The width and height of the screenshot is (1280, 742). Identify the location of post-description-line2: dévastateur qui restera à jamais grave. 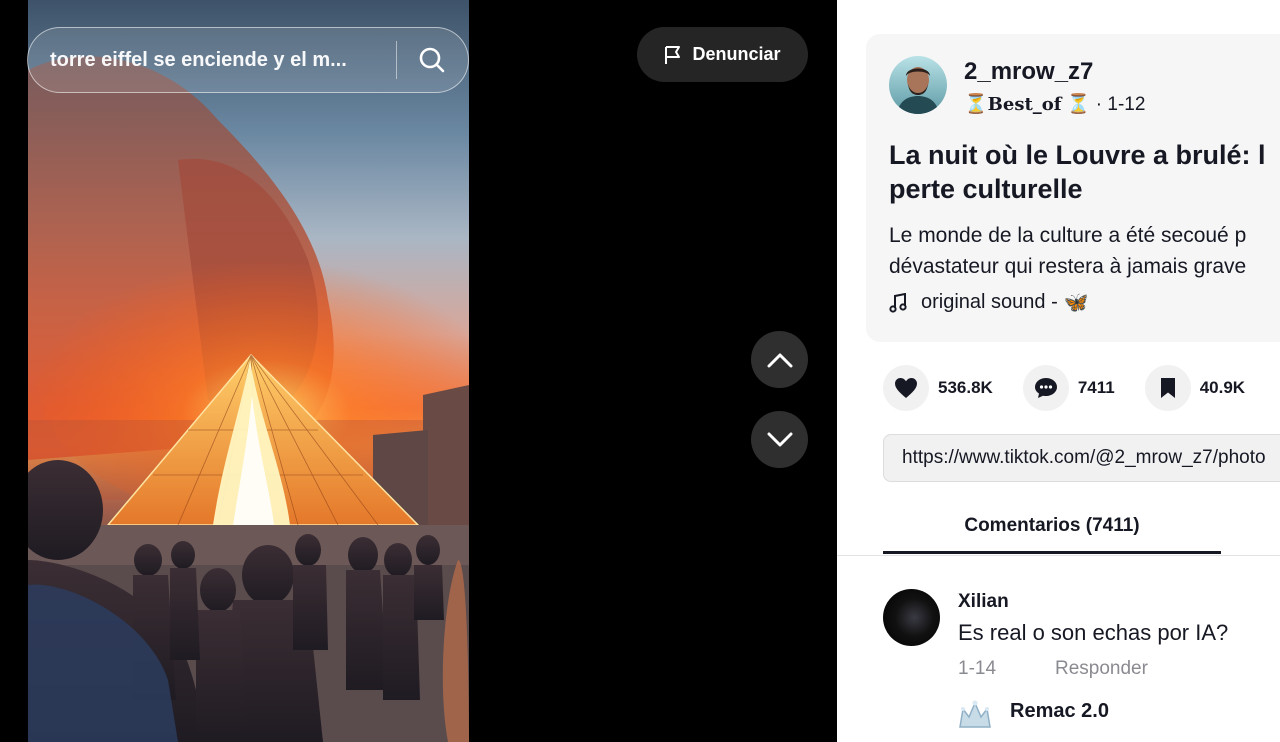
(1068, 266).